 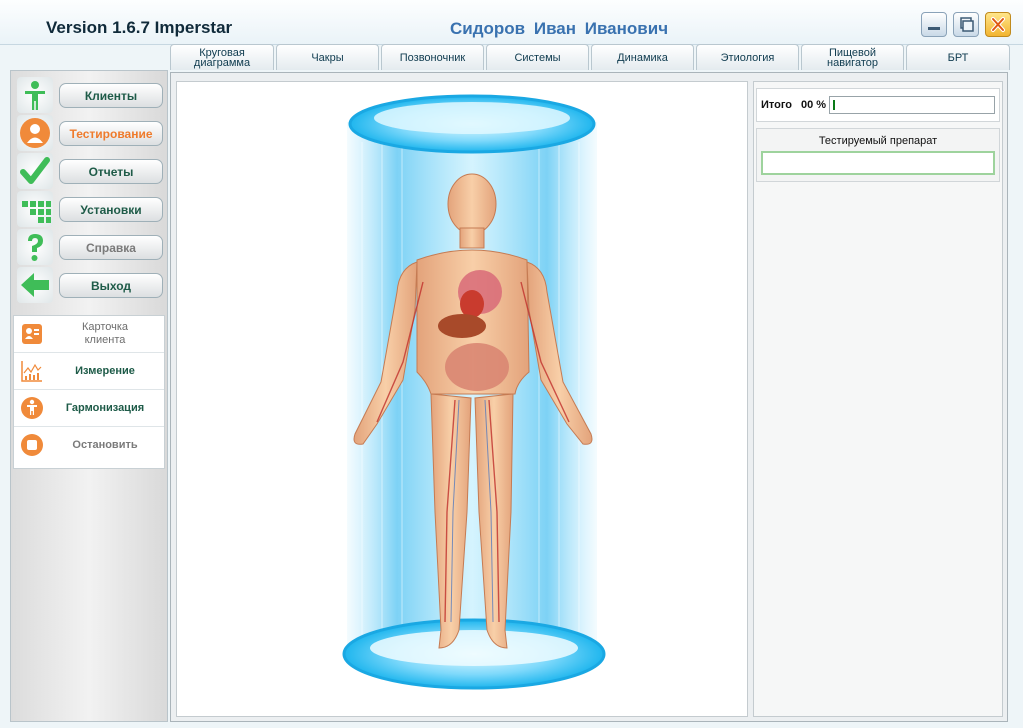 I want to click on tab-label: Пищевой навигатор, so click(x=852, y=57).